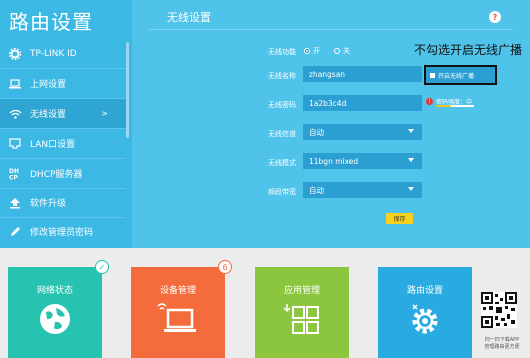  I want to click on settings-gear-icon, so click(425, 320).